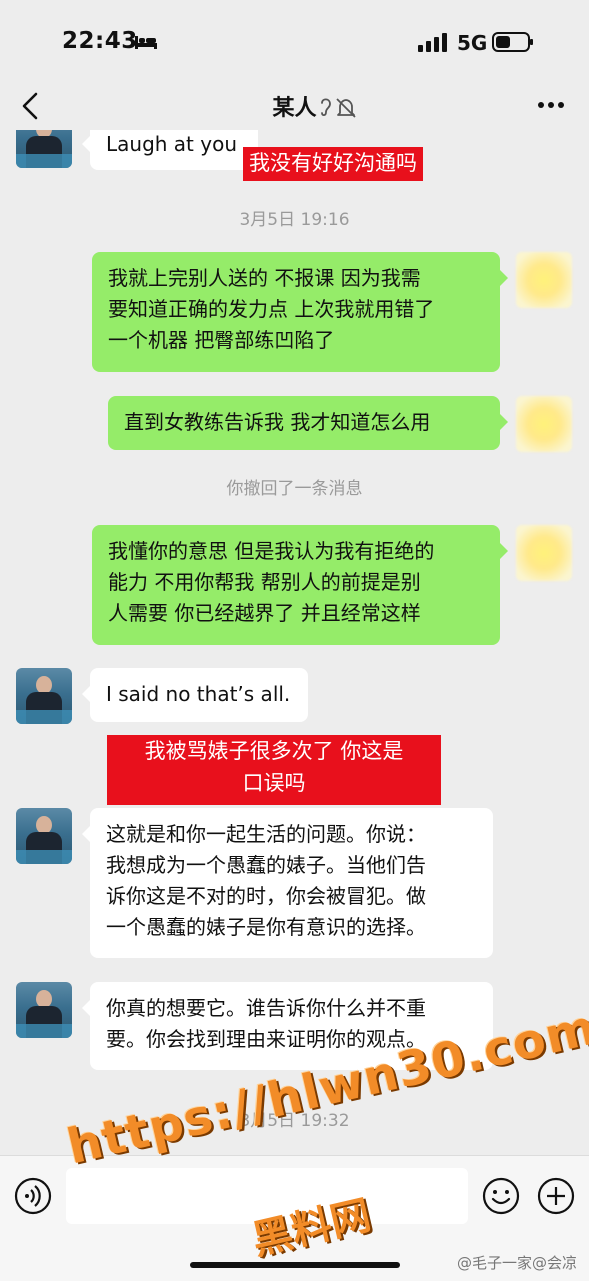 This screenshot has width=589, height=1281. Describe the element at coordinates (294, 42) in the screenshot. I see `status-bar: 22:43 5G` at that location.